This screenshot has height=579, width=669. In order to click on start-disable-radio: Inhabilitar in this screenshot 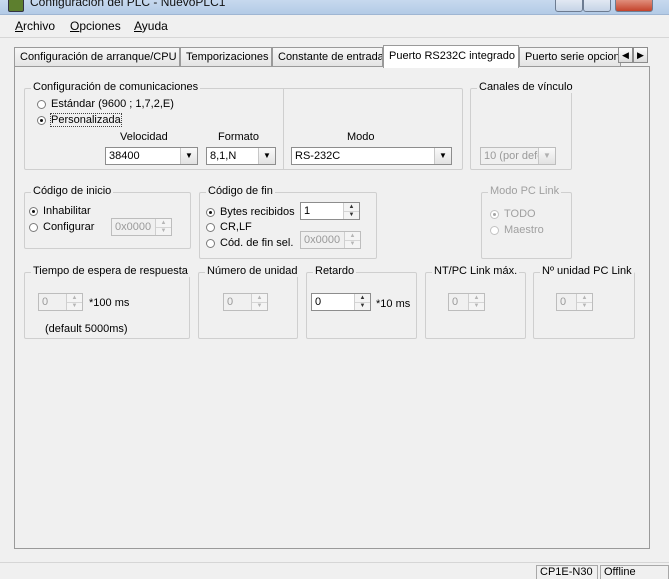, I will do `click(60, 211)`.